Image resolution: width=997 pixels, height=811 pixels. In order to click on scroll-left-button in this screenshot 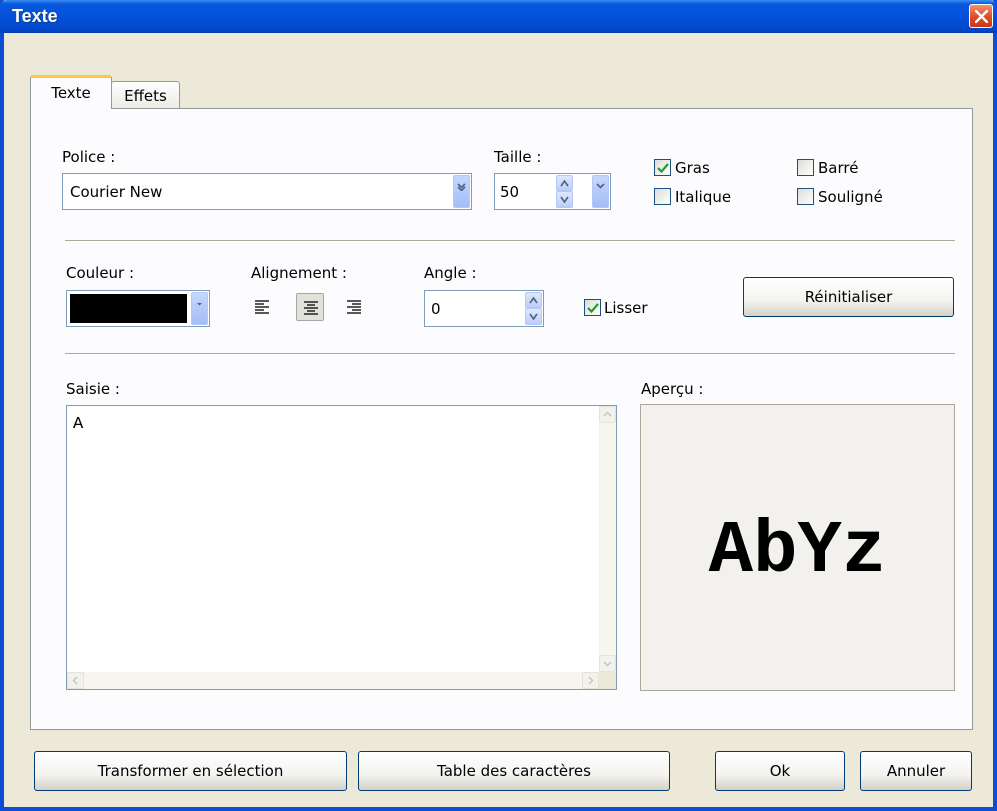, I will do `click(75, 680)`.